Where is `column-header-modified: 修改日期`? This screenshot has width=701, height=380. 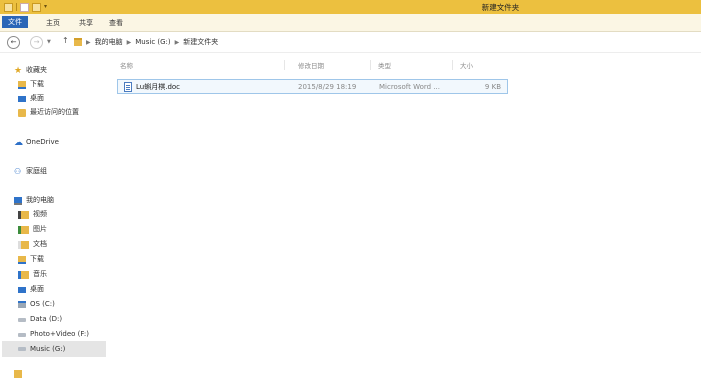 column-header-modified: 修改日期 is located at coordinates (311, 65).